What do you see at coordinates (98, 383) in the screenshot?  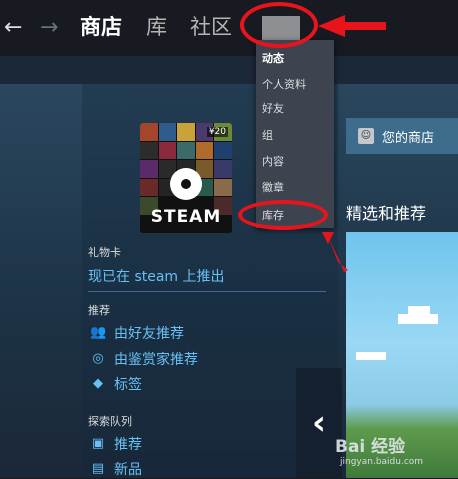 I see `tag-icon: ◆` at bounding box center [98, 383].